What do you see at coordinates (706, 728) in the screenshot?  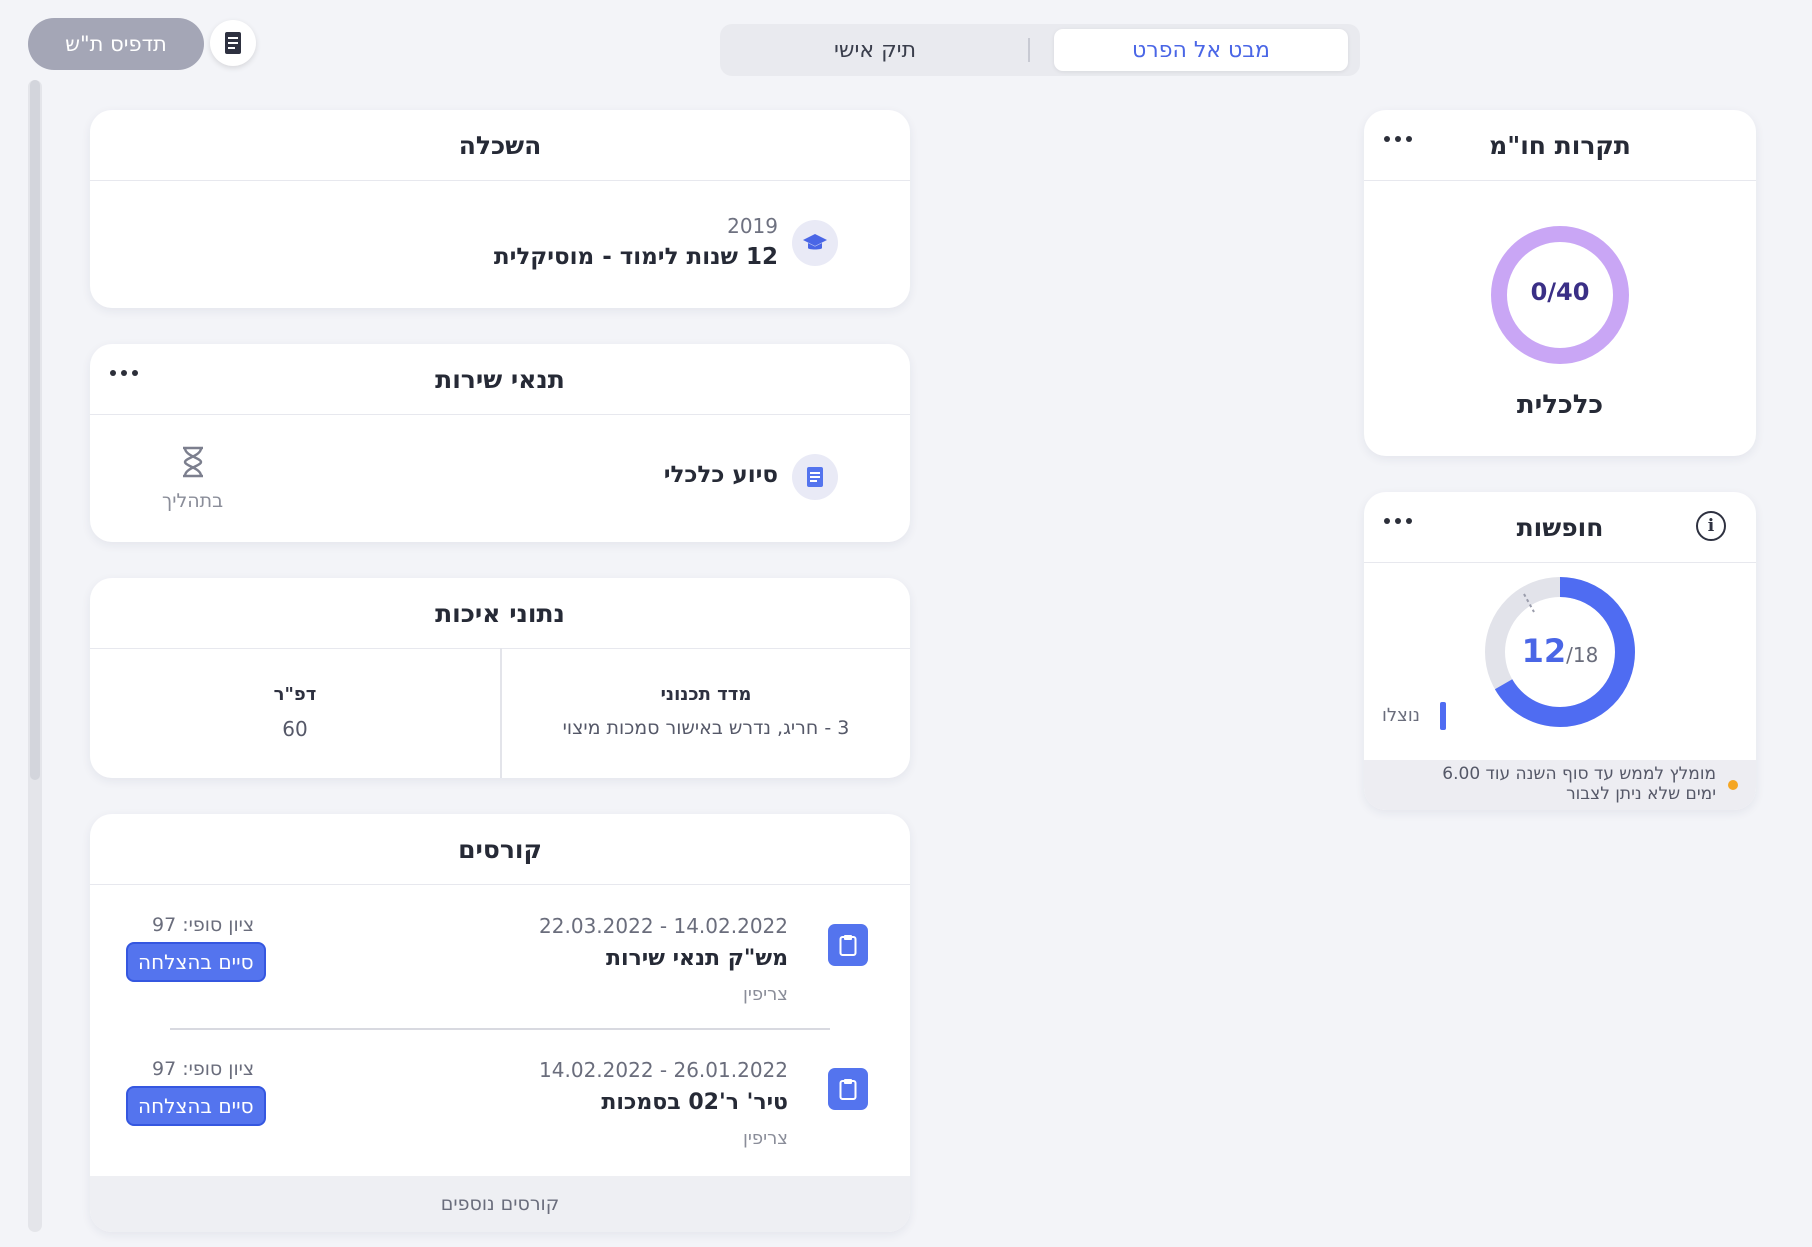 I see `planning-index-value: 3 - חריג, נדרש באישור סמכות מיצוי` at bounding box center [706, 728].